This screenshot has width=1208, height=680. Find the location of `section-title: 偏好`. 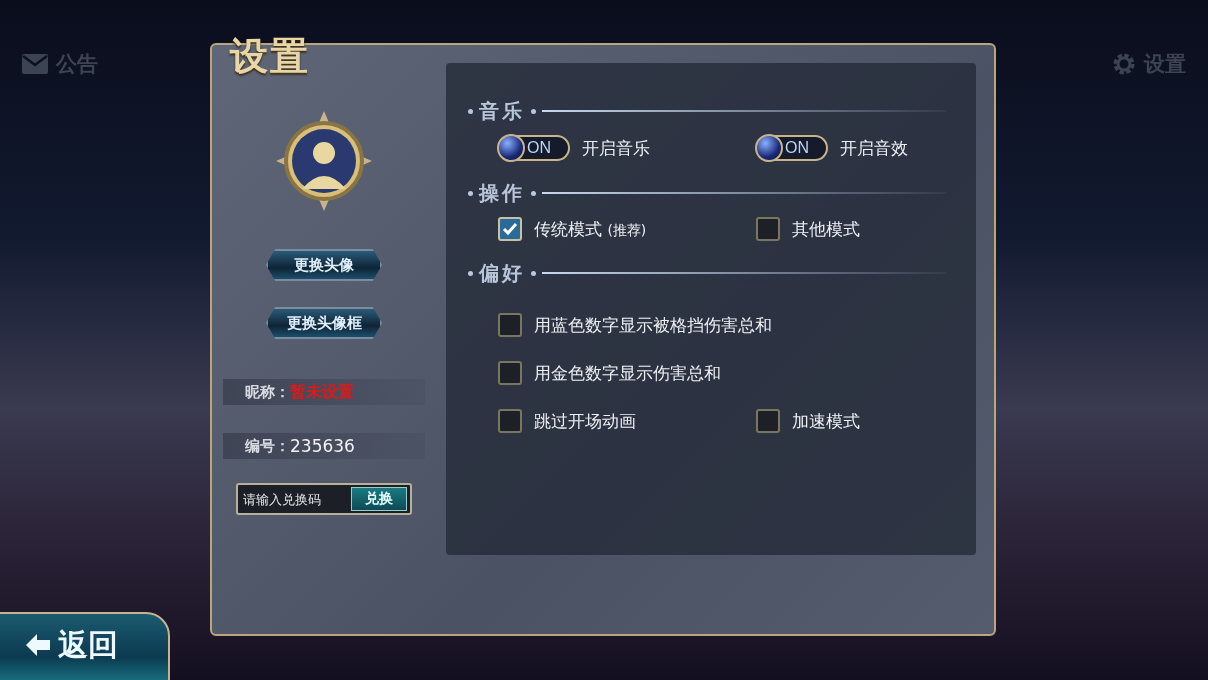

section-title: 偏好 is located at coordinates (502, 273).